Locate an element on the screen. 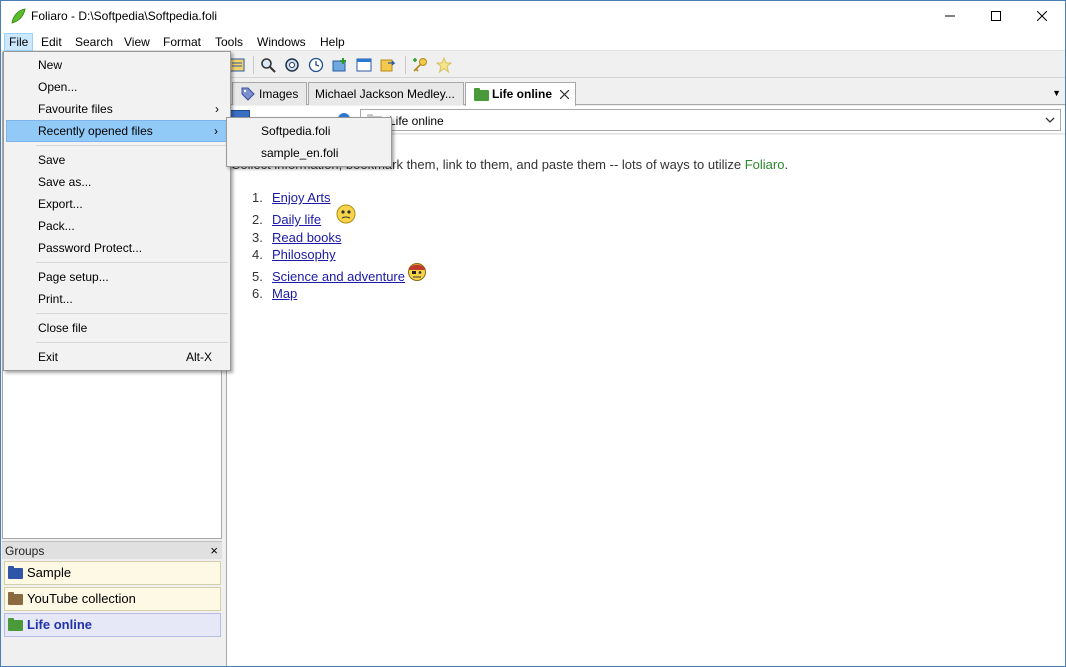 The width and height of the screenshot is (1066, 667). menu-format: Format is located at coordinates (182, 42).